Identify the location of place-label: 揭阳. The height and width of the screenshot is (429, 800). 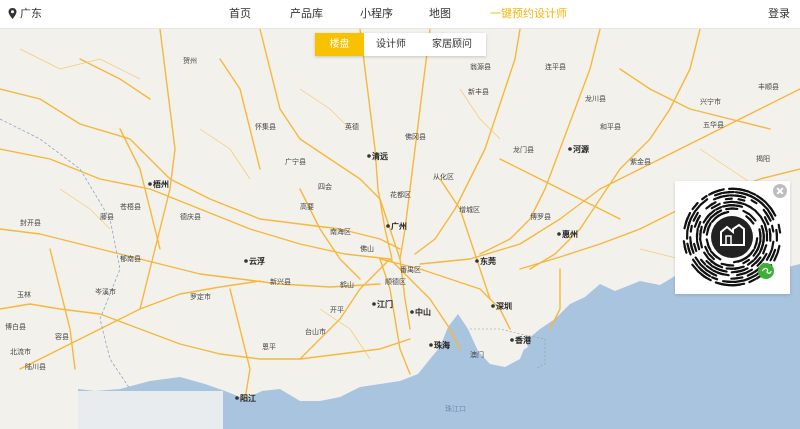
(763, 158).